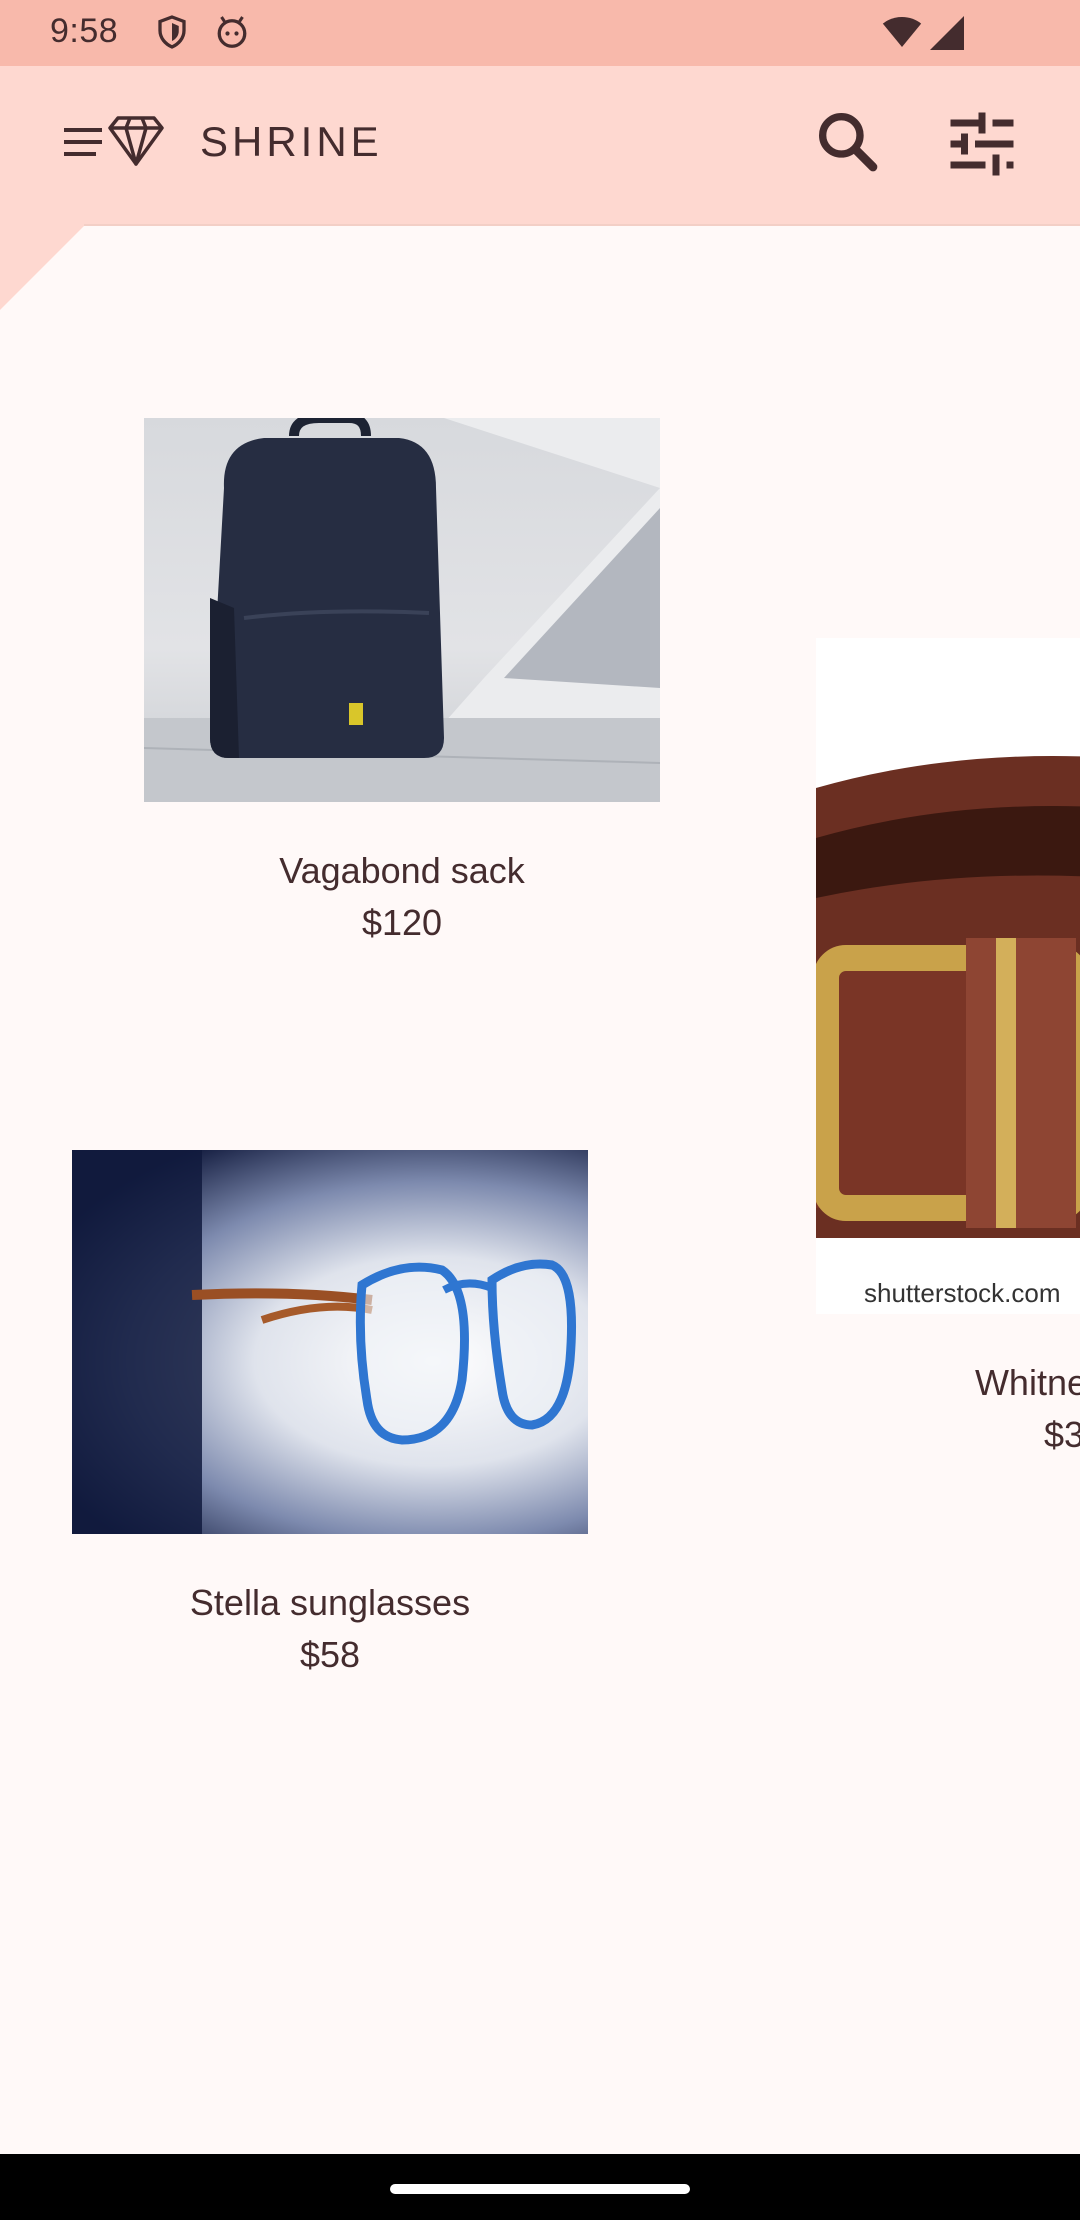 The image size is (1080, 2220). Describe the element at coordinates (402, 870) in the screenshot. I see `product-name: Vagabond sack` at that location.